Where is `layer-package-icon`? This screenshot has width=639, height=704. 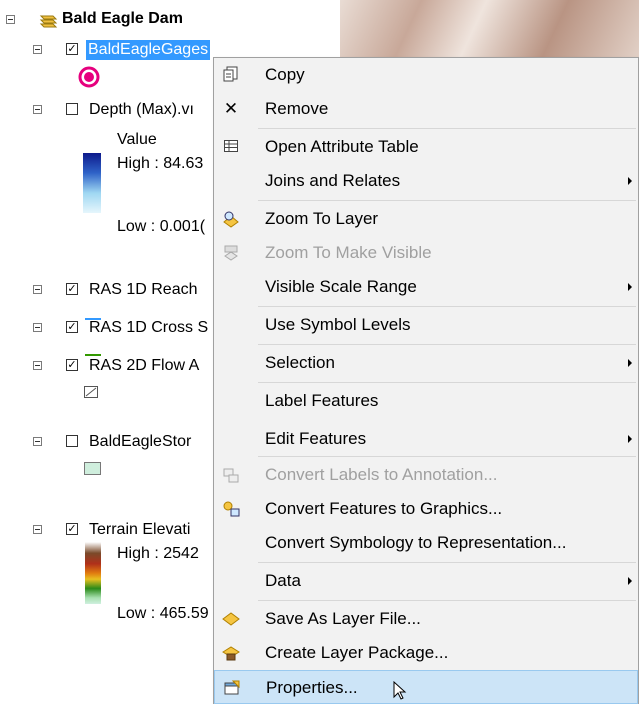
layer-package-icon is located at coordinates (231, 653).